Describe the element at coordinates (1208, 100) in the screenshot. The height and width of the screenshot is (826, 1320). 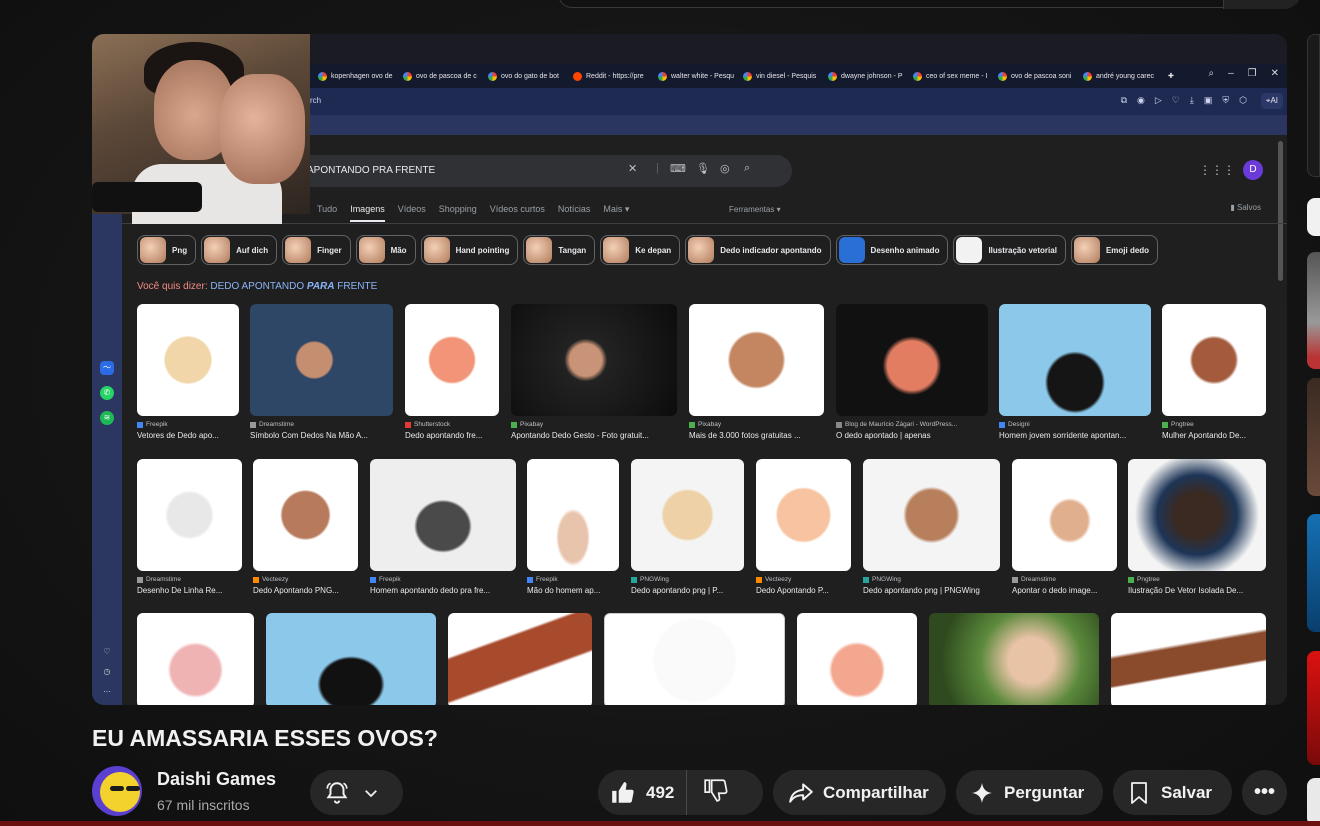
I see `gift-icon: ▣` at that location.